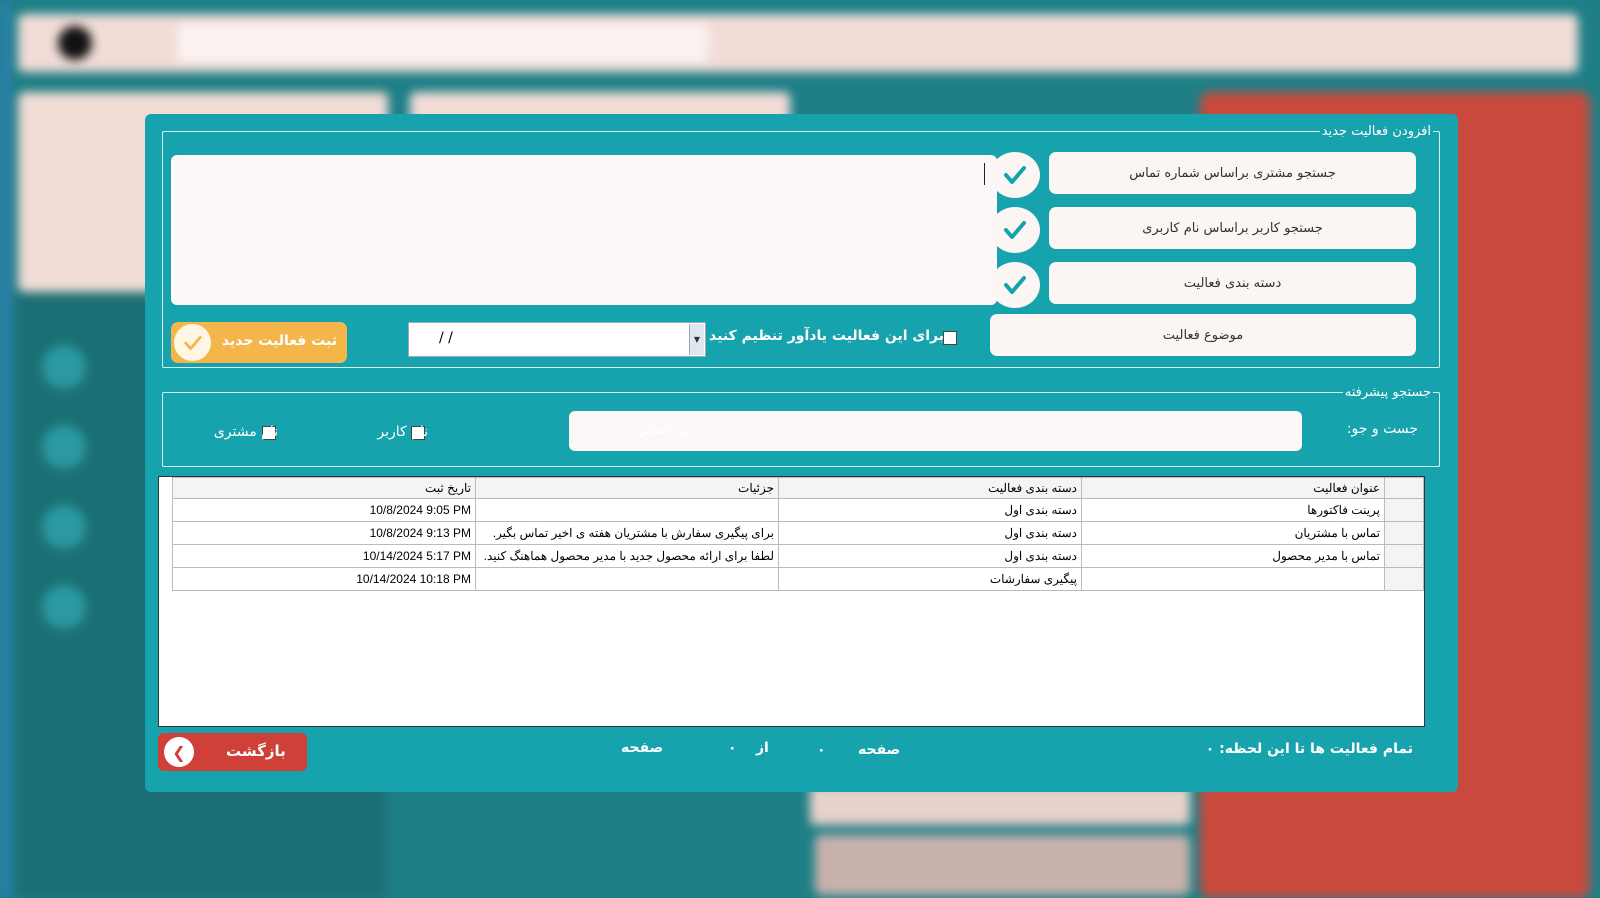 The height and width of the screenshot is (898, 1600). What do you see at coordinates (1015, 285) in the screenshot?
I see `category-check-icon` at bounding box center [1015, 285].